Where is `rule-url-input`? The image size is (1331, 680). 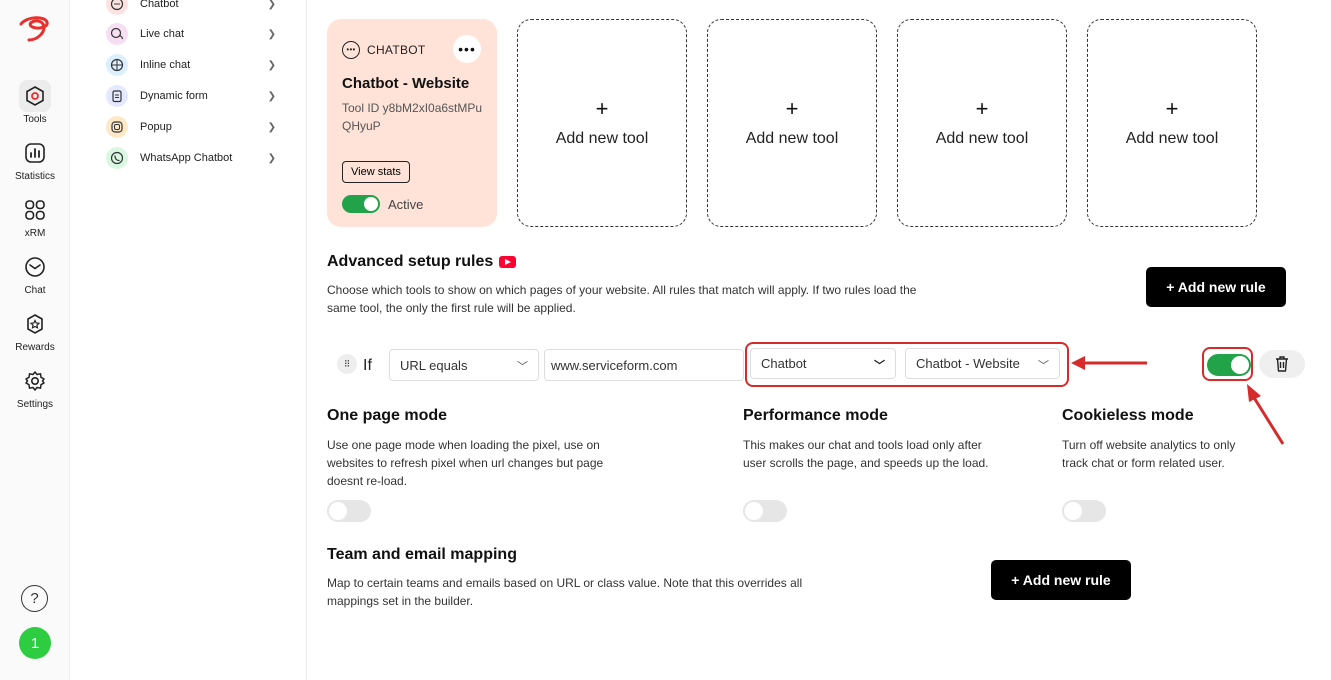
rule-url-input is located at coordinates (644, 365).